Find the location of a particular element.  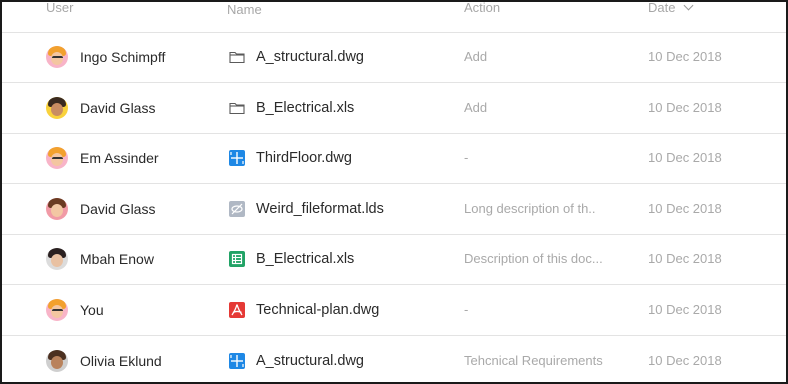

action-text: Tehcnical Requirements is located at coordinates (533, 360).